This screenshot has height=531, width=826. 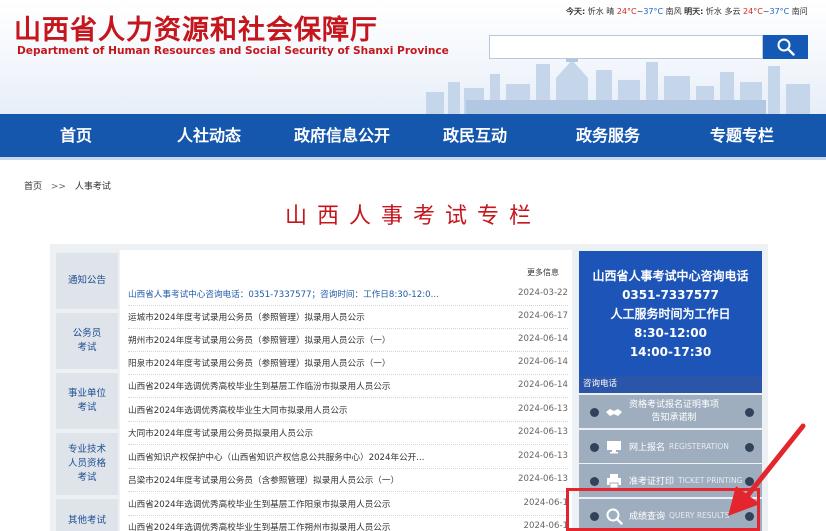 I want to click on hotline-title: 山西省人事考试中心咨询电话, so click(x=670, y=276).